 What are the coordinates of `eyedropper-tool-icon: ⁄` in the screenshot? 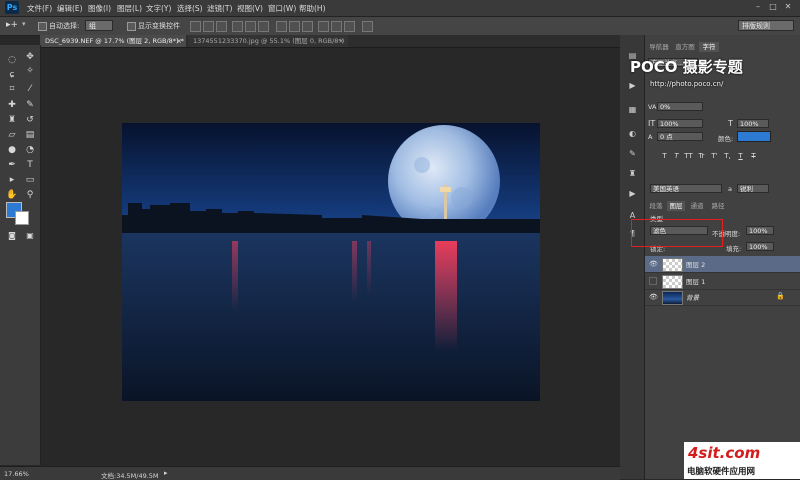 It's located at (30, 89).